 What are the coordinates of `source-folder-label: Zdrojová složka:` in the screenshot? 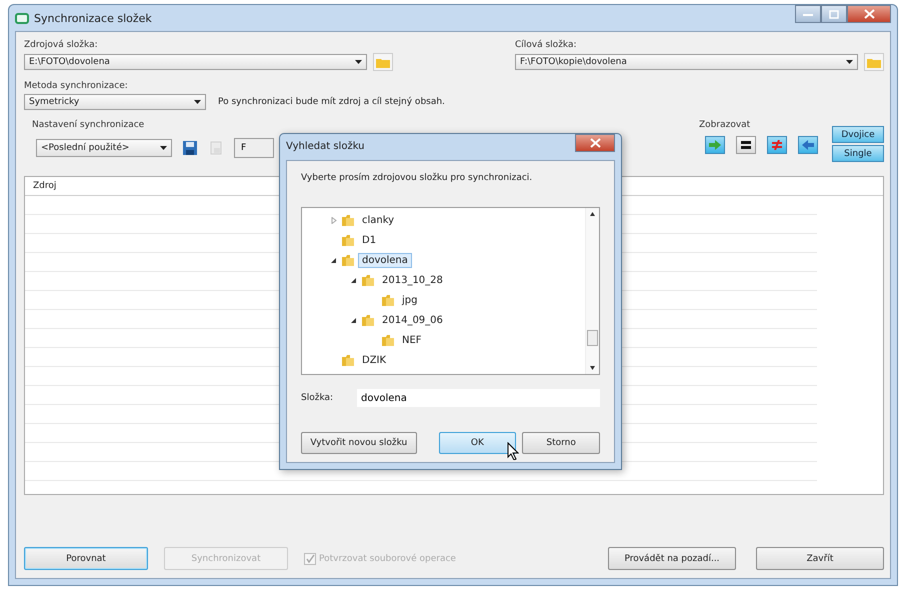 It's located at (61, 45).